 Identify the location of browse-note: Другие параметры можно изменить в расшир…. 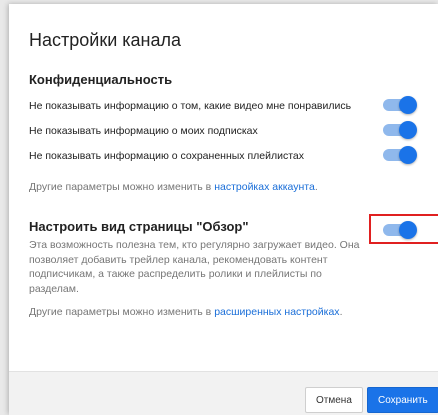
(185, 312).